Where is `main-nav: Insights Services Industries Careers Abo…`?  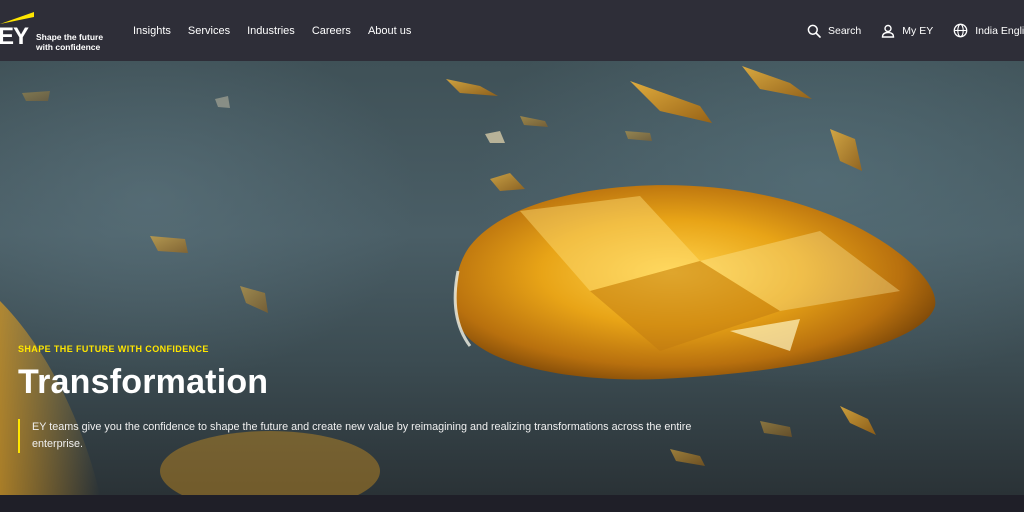 main-nav: Insights Services Industries Careers Abo… is located at coordinates (272, 30).